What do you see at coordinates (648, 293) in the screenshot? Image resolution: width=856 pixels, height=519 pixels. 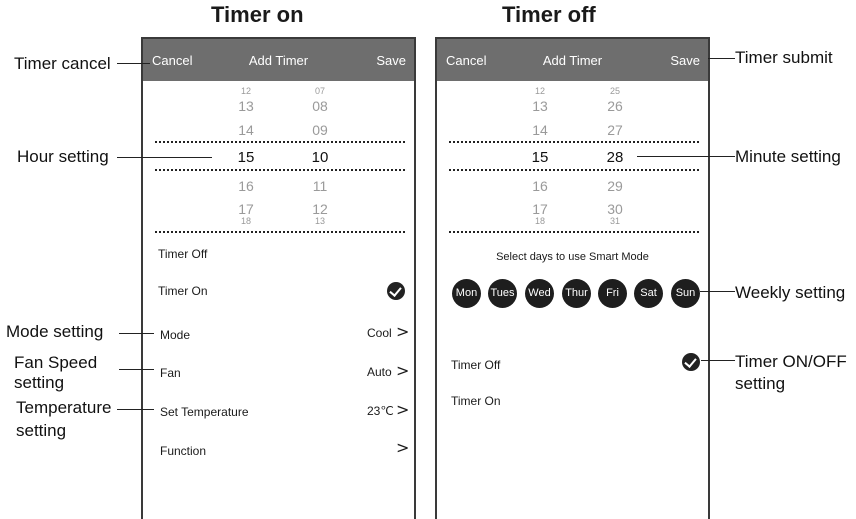 I see `day-sat: Sat` at bounding box center [648, 293].